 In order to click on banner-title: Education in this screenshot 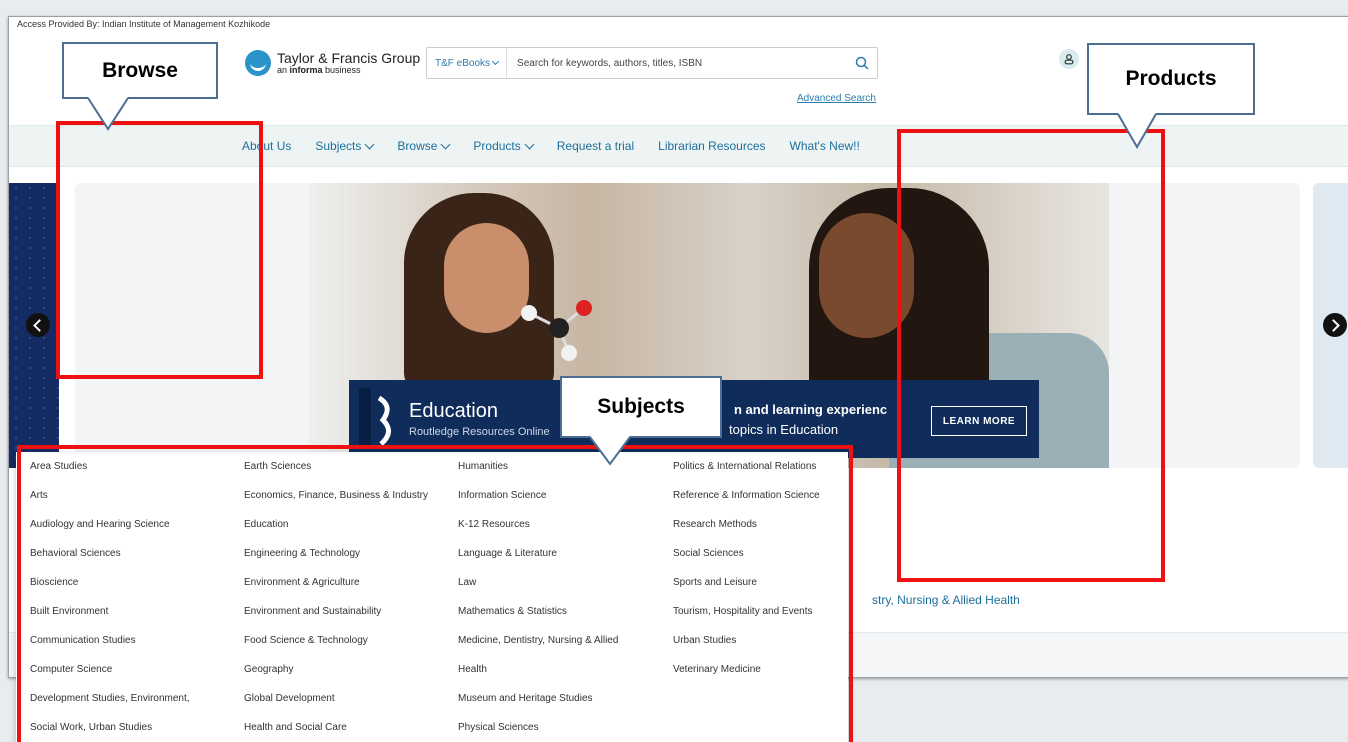, I will do `click(453, 411)`.